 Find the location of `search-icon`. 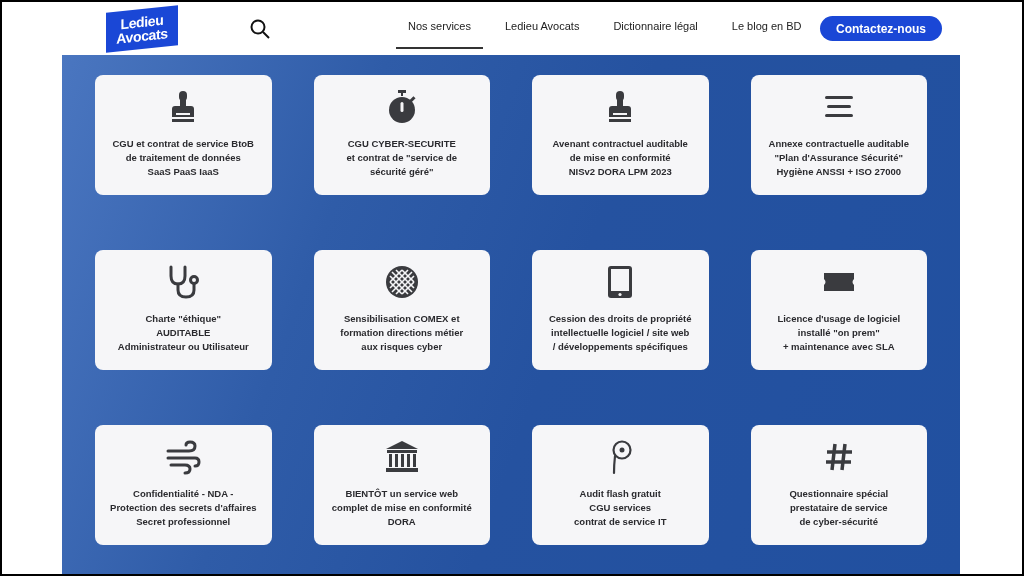

search-icon is located at coordinates (260, 28).